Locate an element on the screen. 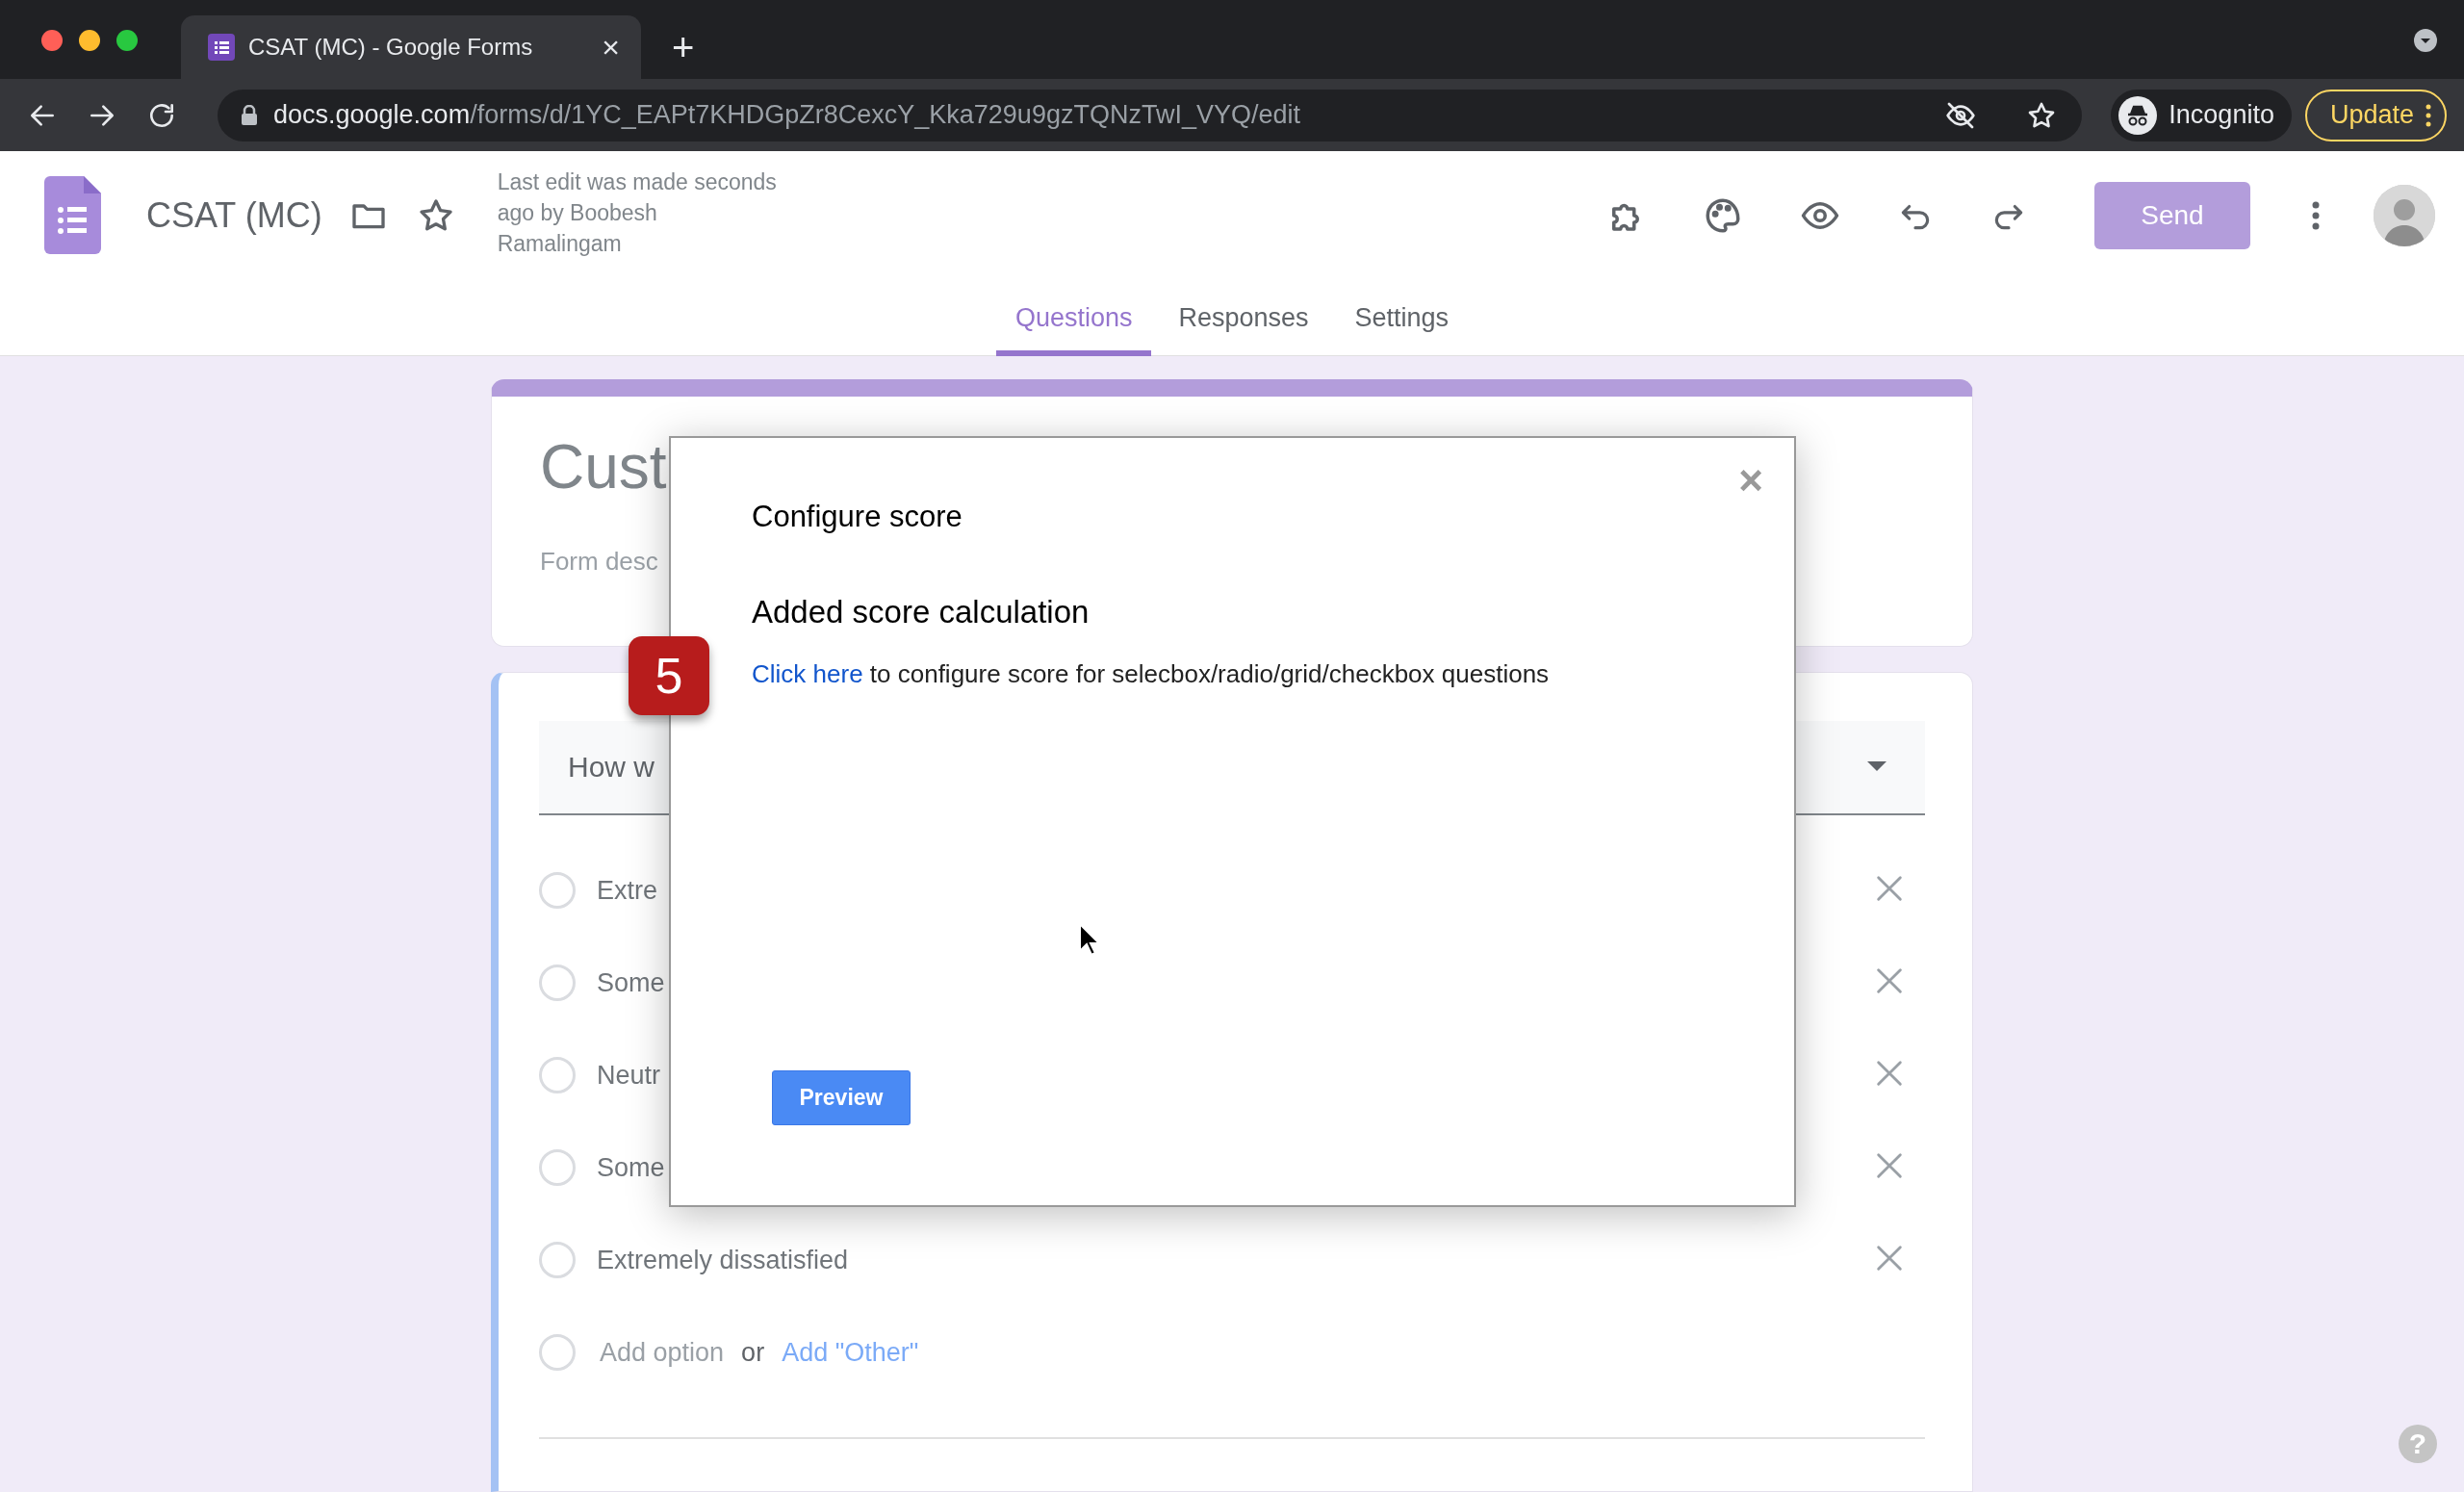  maximize-window-button is located at coordinates (127, 40).